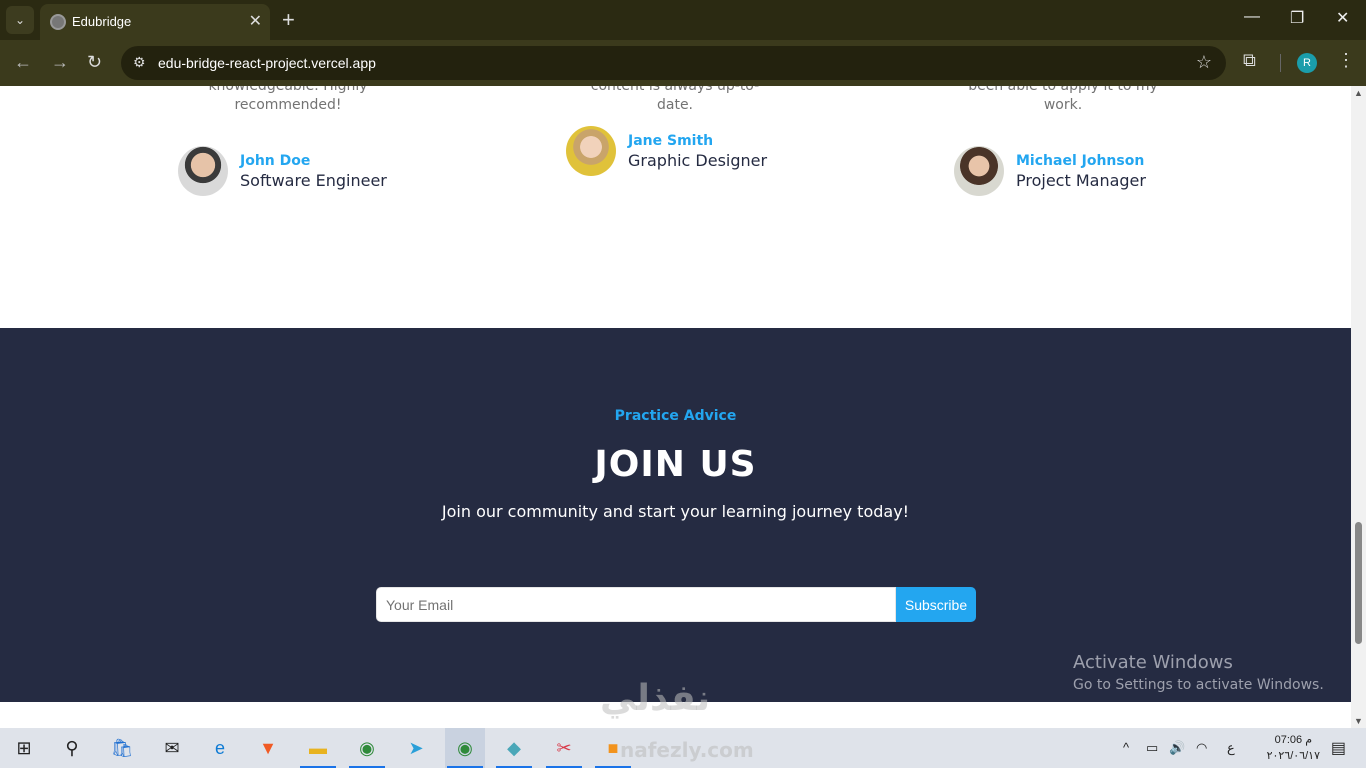 This screenshot has height=768, width=1366. Describe the element at coordinates (255, 21) in the screenshot. I see `close-tab-icon: ✕` at that location.